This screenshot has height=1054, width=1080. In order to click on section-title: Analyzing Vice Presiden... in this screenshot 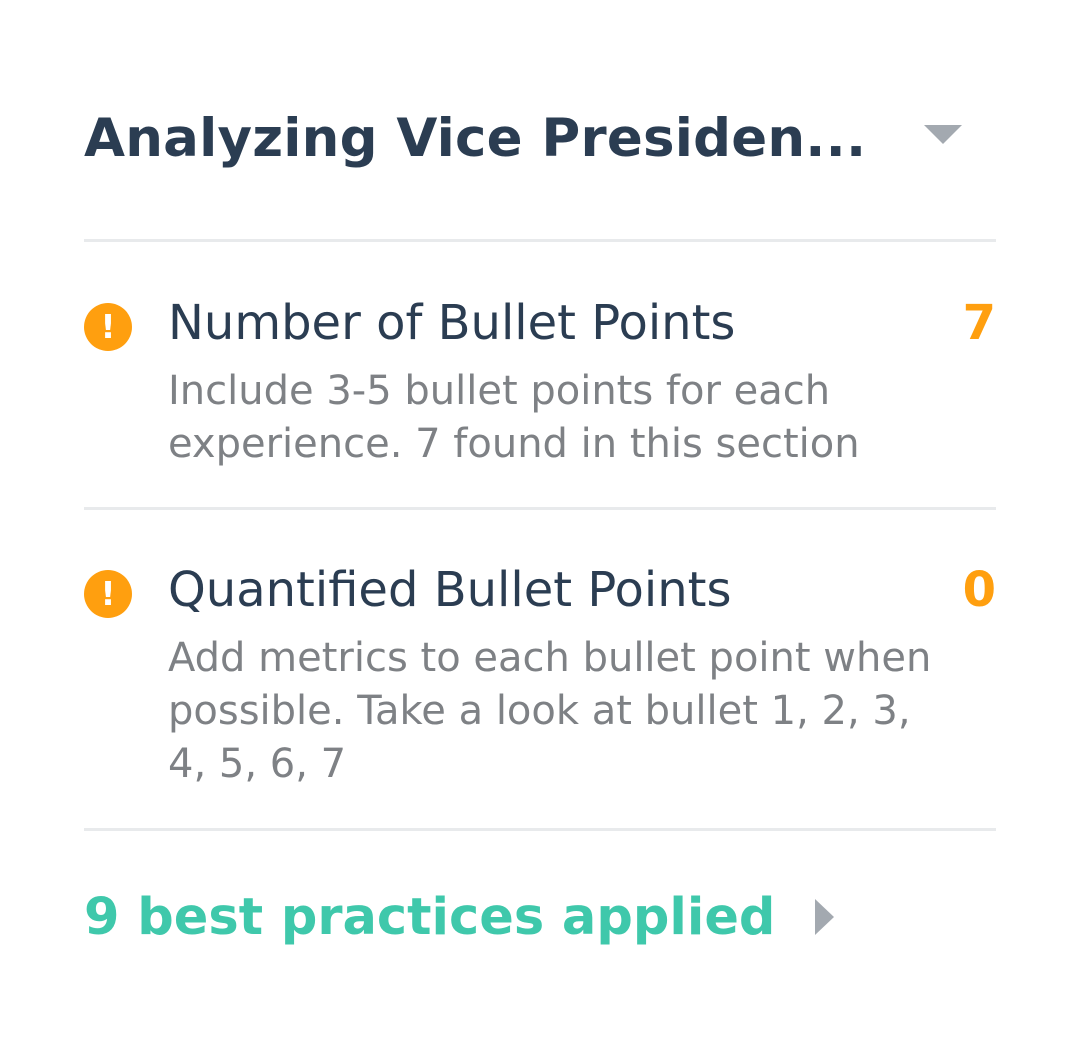, I will do `click(475, 138)`.